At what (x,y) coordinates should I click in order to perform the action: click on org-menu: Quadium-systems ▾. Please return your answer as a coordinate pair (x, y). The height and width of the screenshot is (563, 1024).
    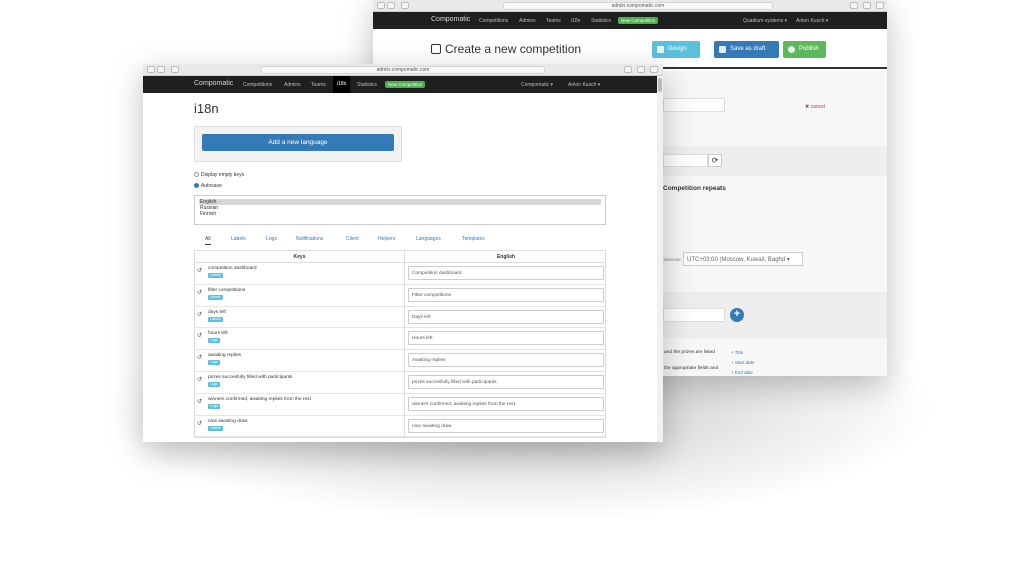
    Looking at the image, I should click on (765, 21).